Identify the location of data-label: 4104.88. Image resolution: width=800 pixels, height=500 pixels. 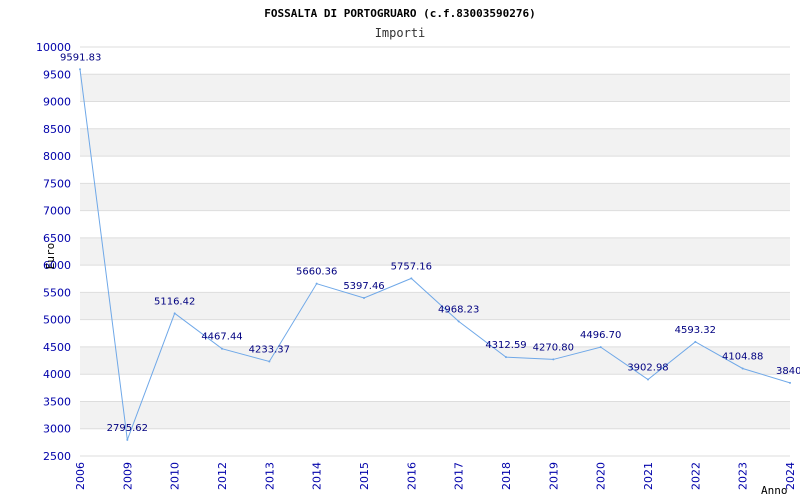
(742, 356).